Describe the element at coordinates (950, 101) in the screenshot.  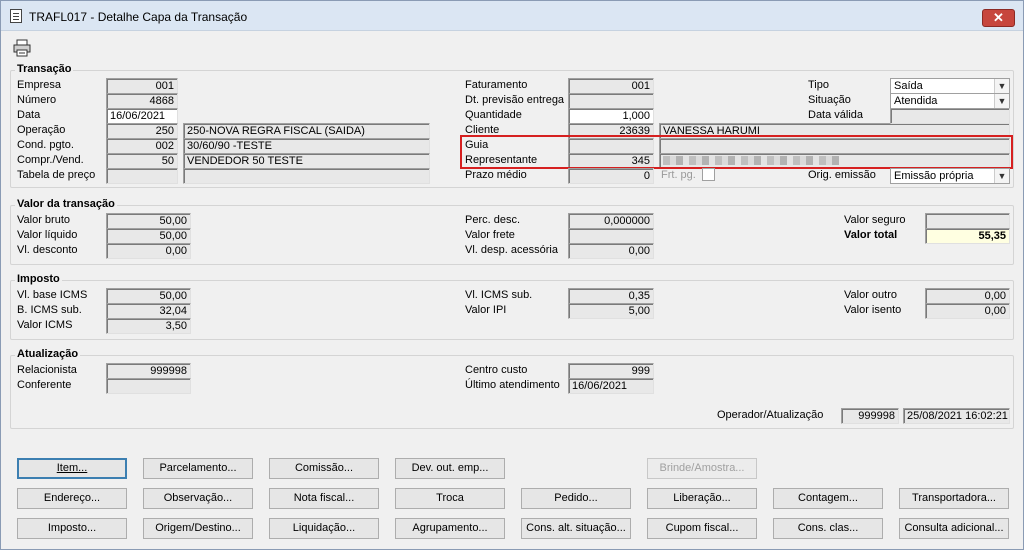
I see `situacao-select: Atendida ▼` at that location.